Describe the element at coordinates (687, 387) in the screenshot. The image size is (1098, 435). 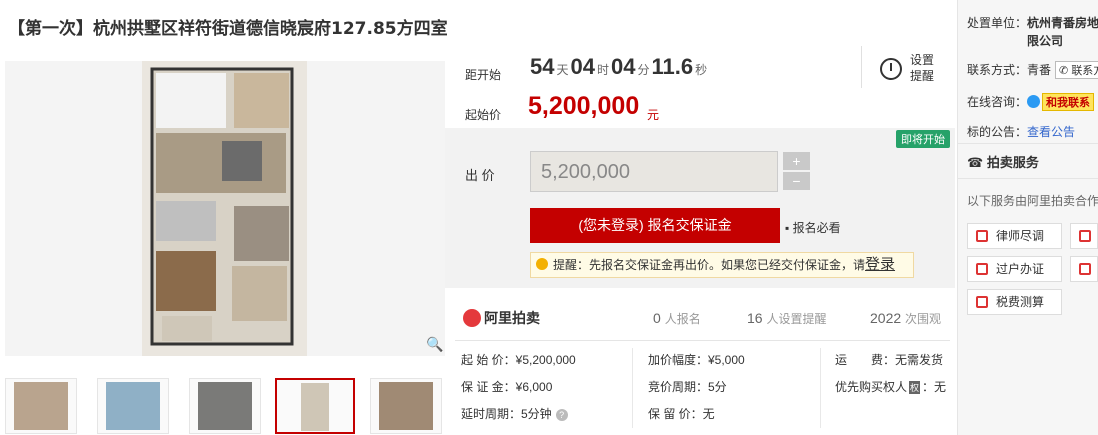
I see `info-bid-period: 竞价周期：5分` at that location.